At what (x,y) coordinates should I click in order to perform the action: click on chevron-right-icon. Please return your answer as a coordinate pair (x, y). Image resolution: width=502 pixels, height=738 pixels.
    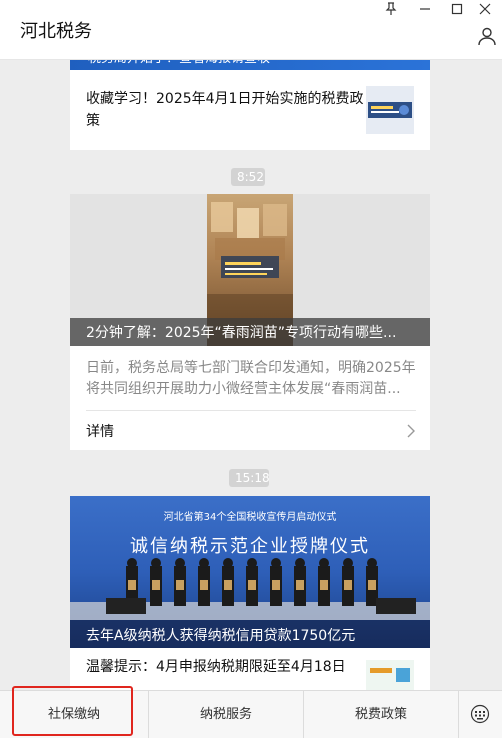
    Looking at the image, I should click on (411, 430).